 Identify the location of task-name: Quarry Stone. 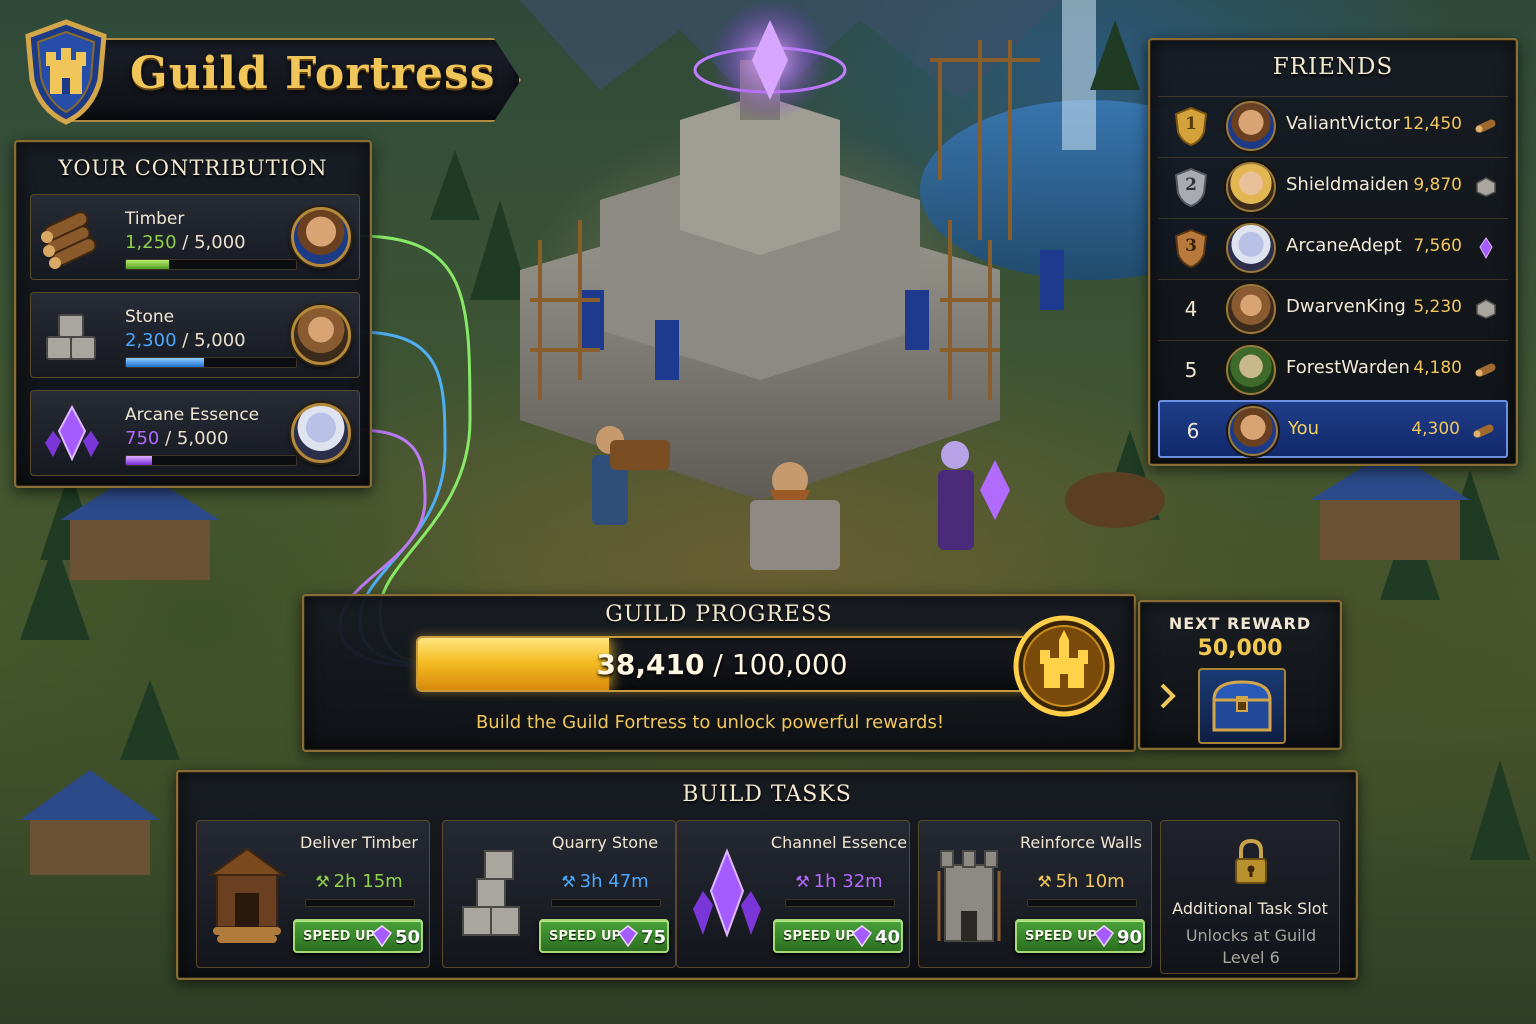
(605, 842).